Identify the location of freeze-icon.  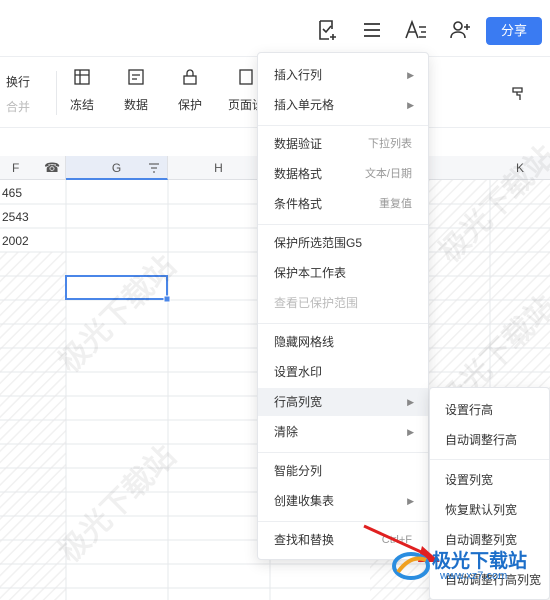
(82, 77).